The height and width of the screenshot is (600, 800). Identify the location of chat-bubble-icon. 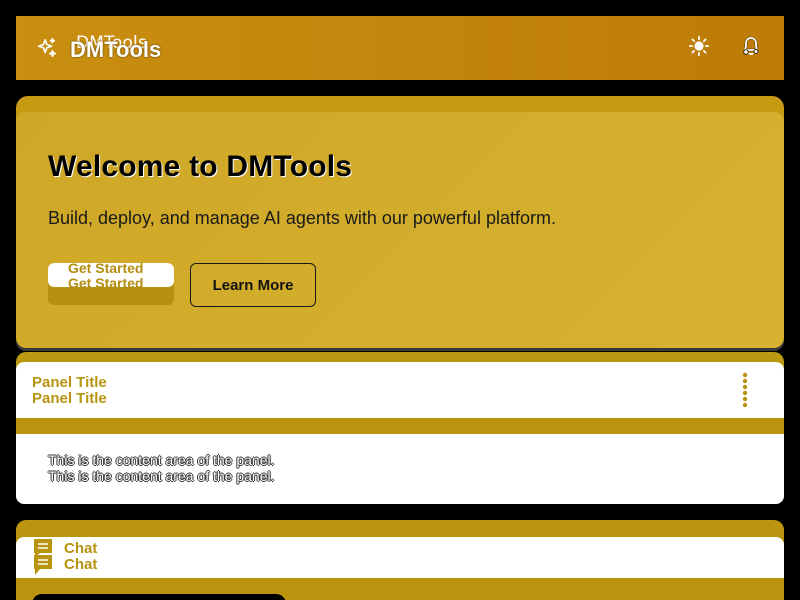
(44, 557).